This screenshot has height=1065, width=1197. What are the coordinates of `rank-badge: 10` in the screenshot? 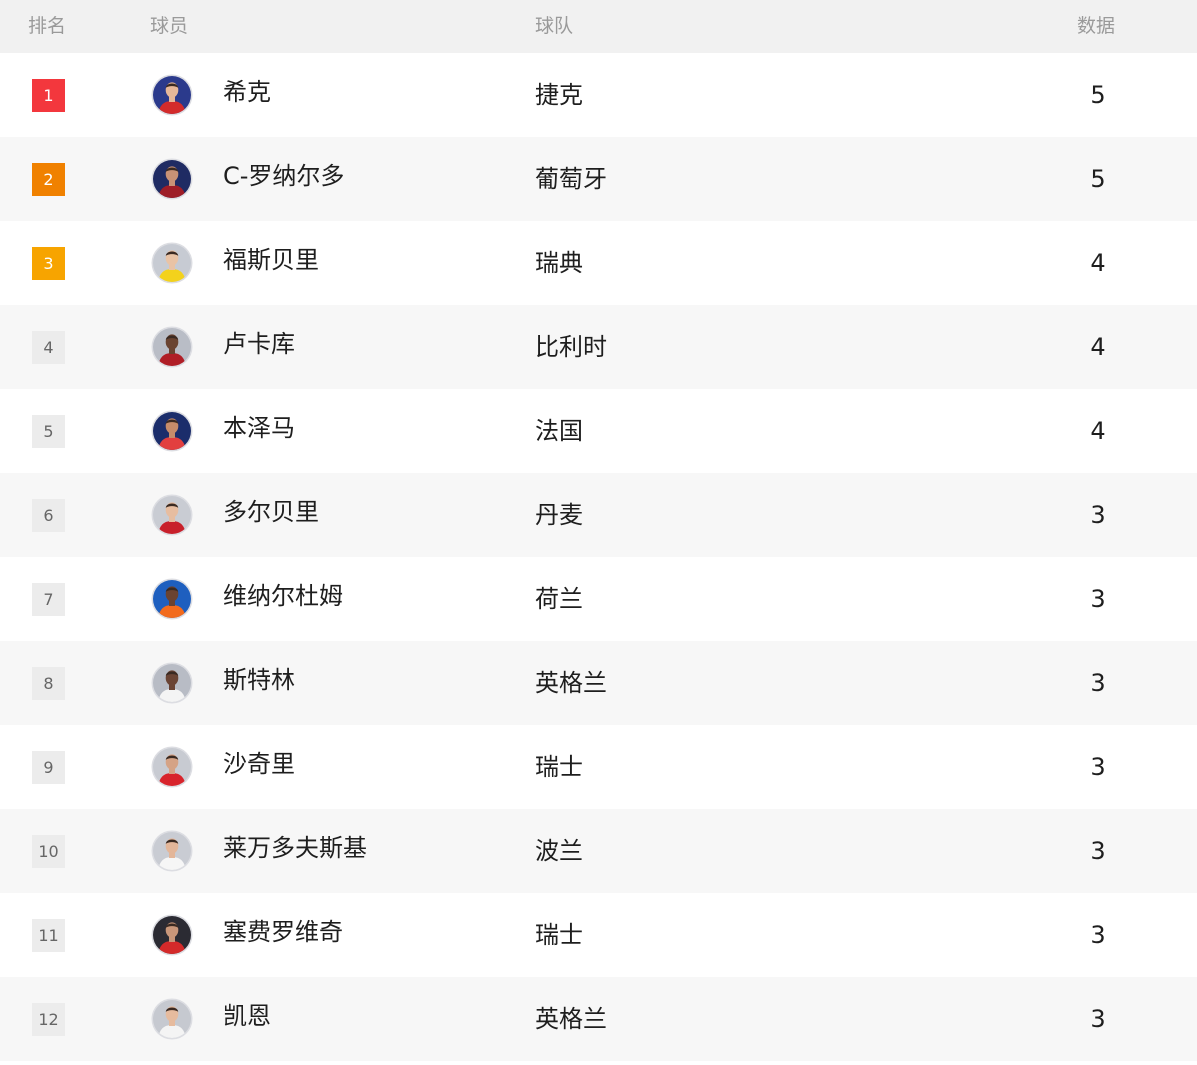 It's located at (48, 851).